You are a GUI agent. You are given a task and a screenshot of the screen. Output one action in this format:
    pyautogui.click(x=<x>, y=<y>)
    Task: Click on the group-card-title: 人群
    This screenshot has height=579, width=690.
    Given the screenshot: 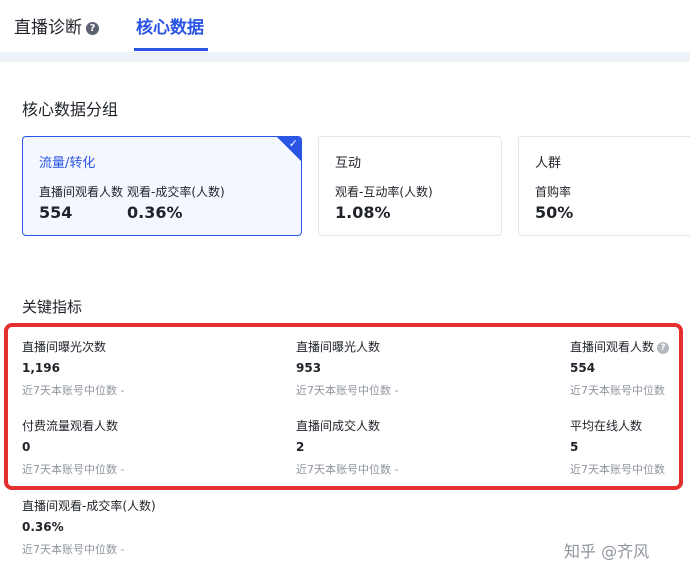 What is the action you would take?
    pyautogui.click(x=548, y=163)
    